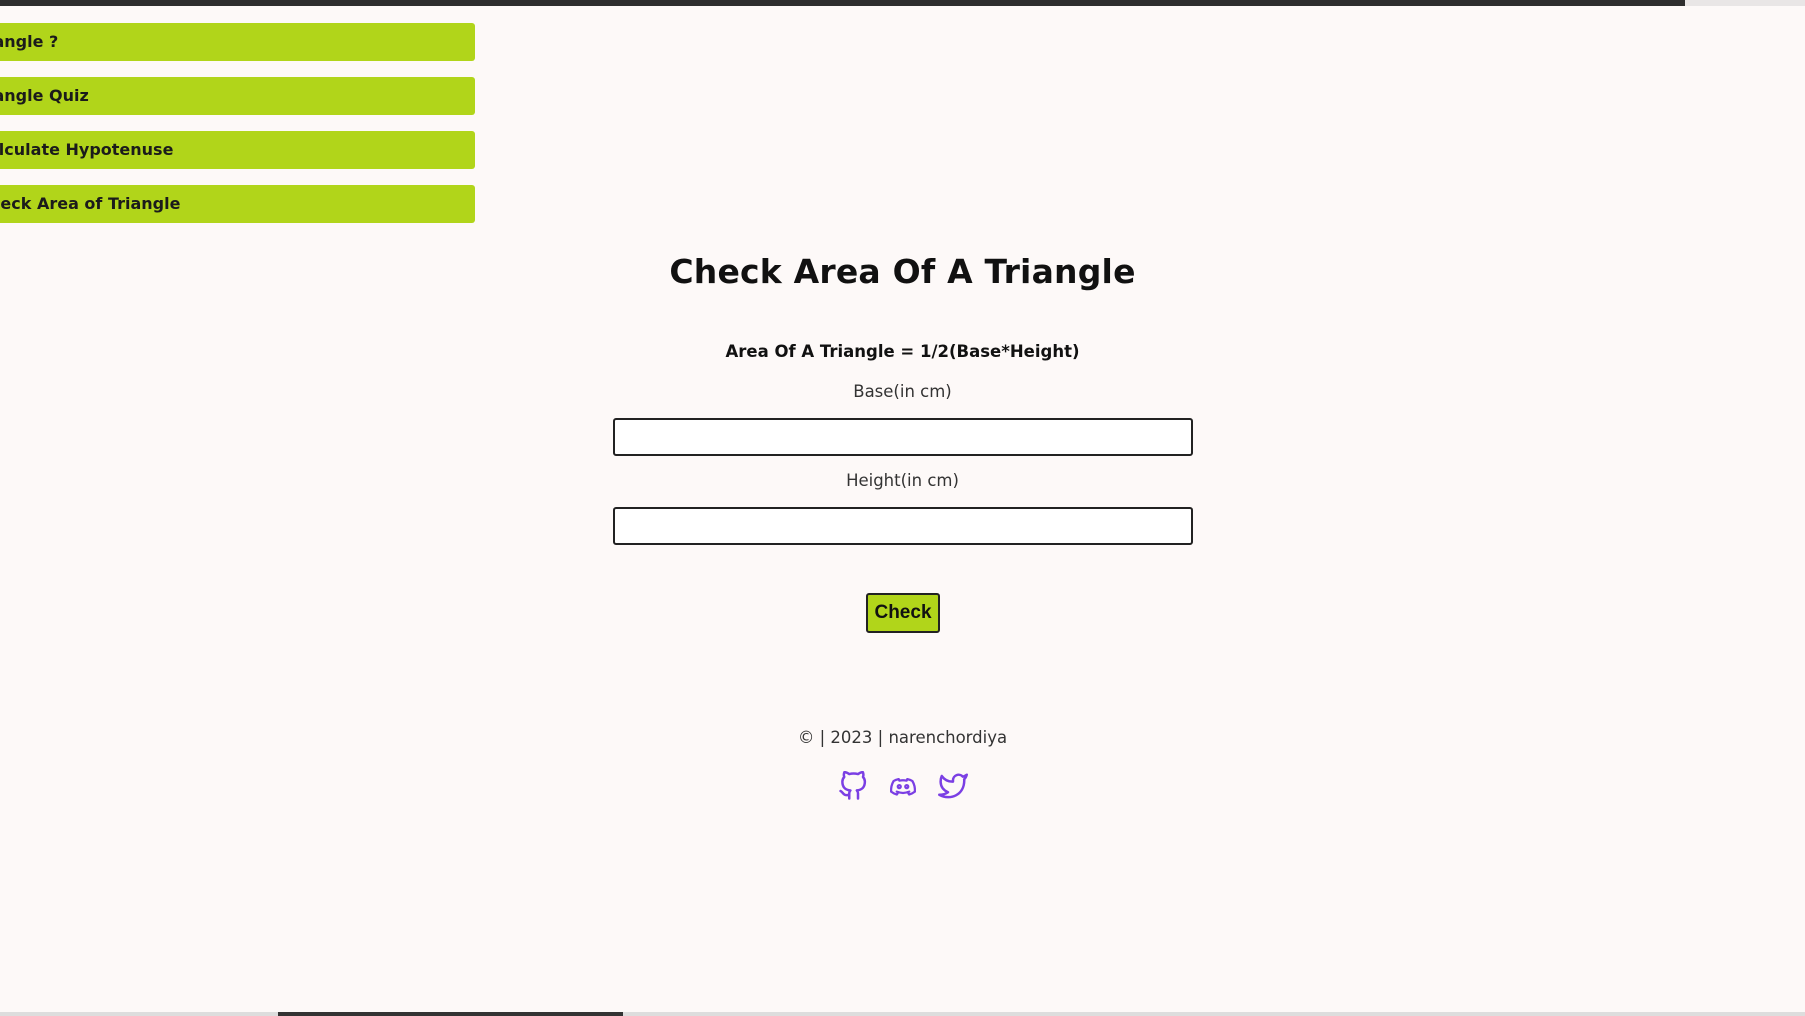 Image resolution: width=1805 pixels, height=1016 pixels. What do you see at coordinates (902, 271) in the screenshot?
I see `page-title: Check Area Of A Triangle` at bounding box center [902, 271].